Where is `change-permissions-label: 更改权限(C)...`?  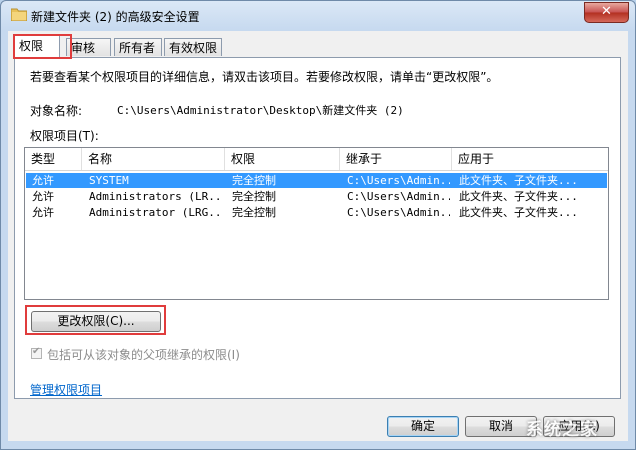
change-permissions-label: 更改权限(C)... is located at coordinates (96, 321).